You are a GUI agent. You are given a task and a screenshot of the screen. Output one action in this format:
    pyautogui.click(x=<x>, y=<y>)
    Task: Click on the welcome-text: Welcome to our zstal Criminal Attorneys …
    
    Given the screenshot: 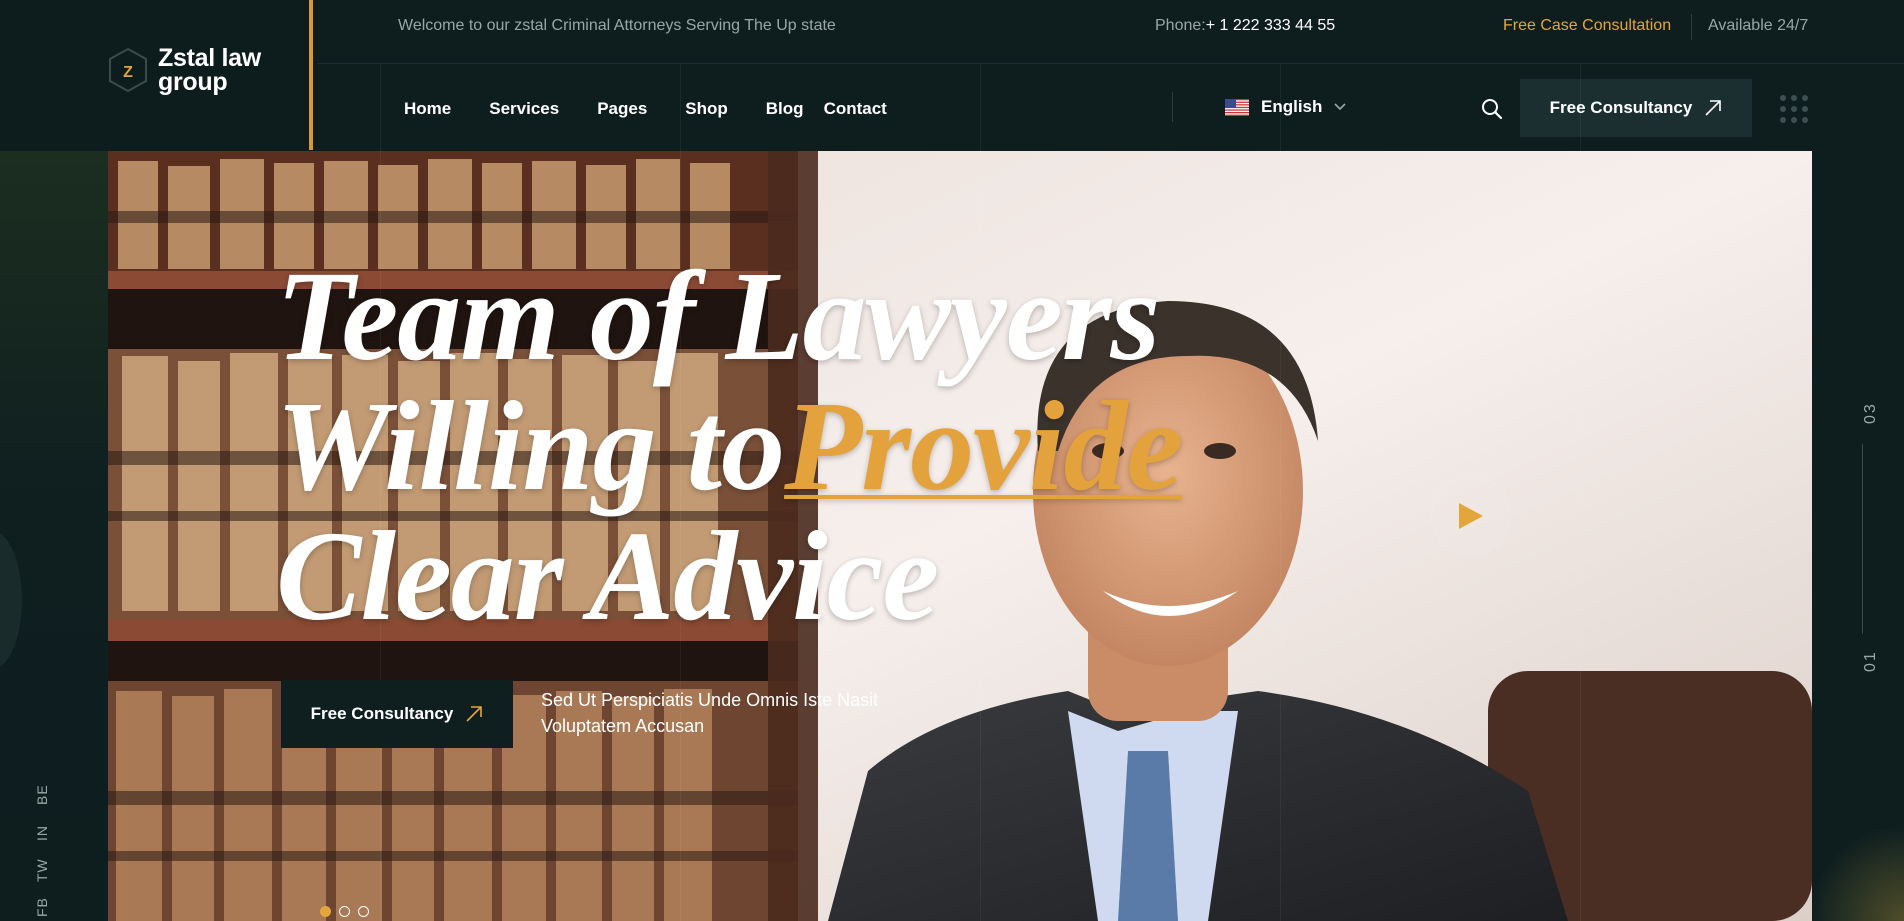 What is the action you would take?
    pyautogui.click(x=617, y=25)
    